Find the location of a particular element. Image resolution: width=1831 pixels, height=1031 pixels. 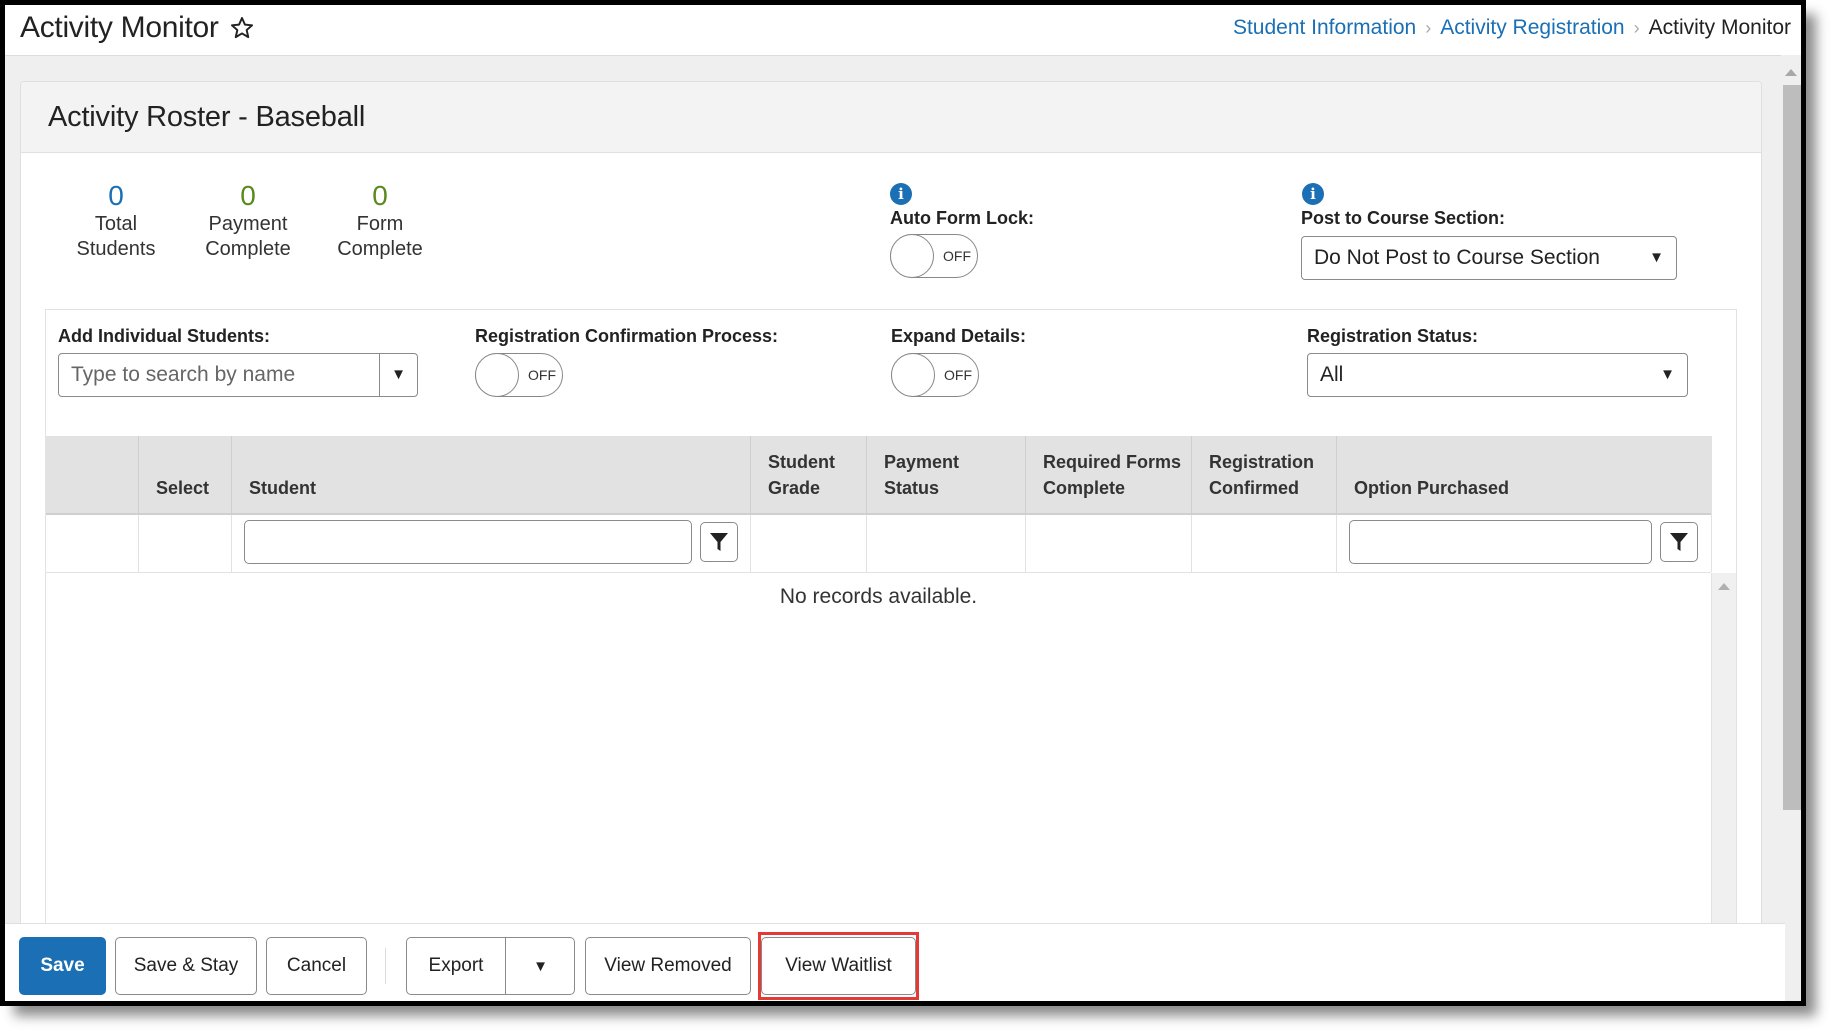

filter-cell-student is located at coordinates (490, 543).